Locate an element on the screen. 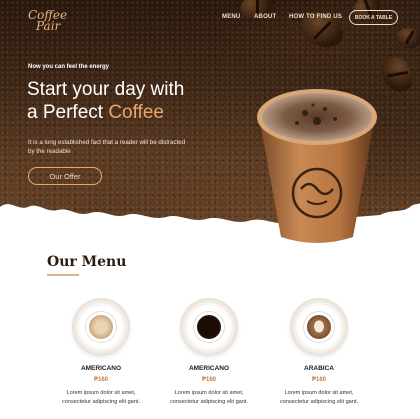  our-offer-button: Our Offer is located at coordinates (65, 176).